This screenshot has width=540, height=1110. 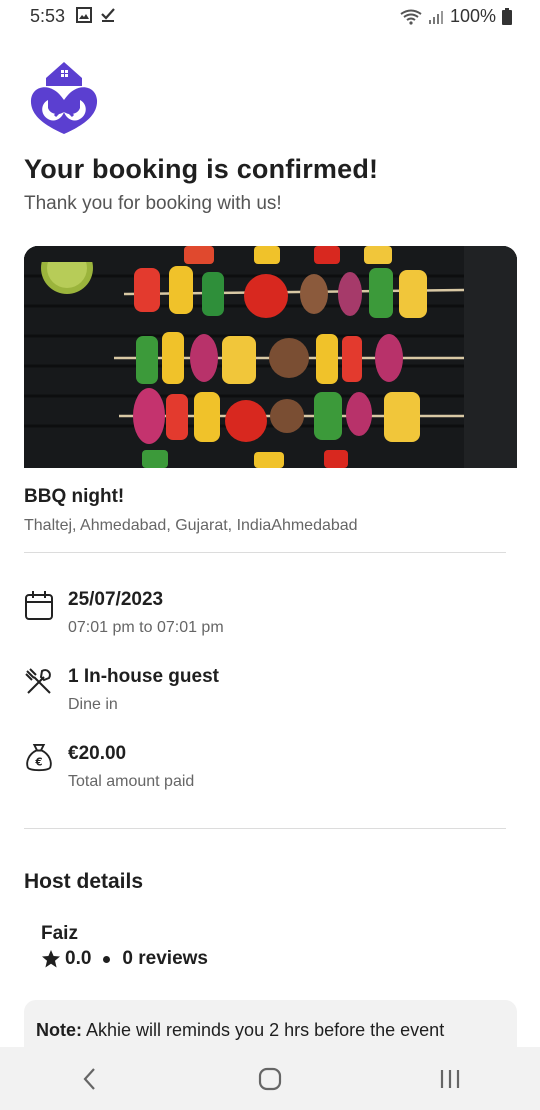 I want to click on home-icon, so click(x=270, y=1078).